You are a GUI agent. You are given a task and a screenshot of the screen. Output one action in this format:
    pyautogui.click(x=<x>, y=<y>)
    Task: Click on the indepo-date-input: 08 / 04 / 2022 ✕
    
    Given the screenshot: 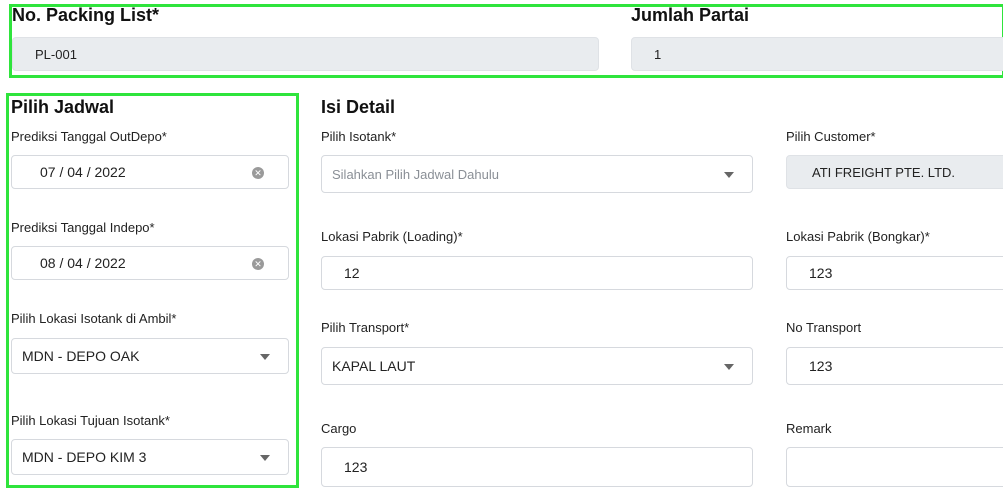 What is the action you would take?
    pyautogui.click(x=150, y=263)
    